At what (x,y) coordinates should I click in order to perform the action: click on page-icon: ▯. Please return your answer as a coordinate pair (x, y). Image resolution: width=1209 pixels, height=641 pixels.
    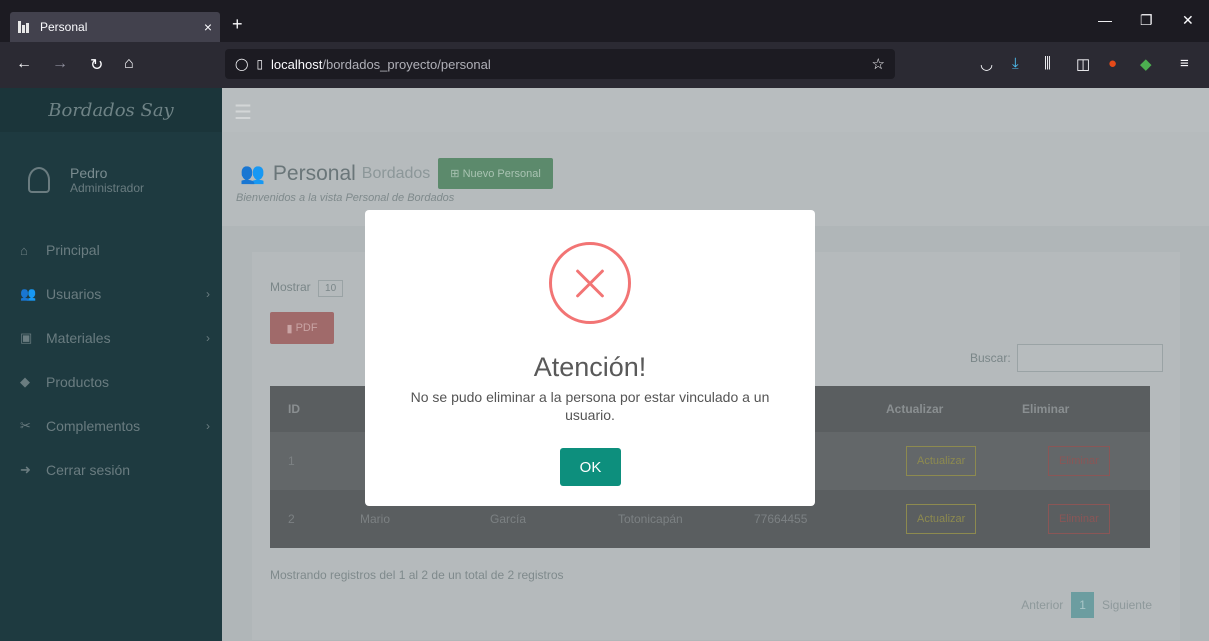
    Looking at the image, I should click on (260, 64).